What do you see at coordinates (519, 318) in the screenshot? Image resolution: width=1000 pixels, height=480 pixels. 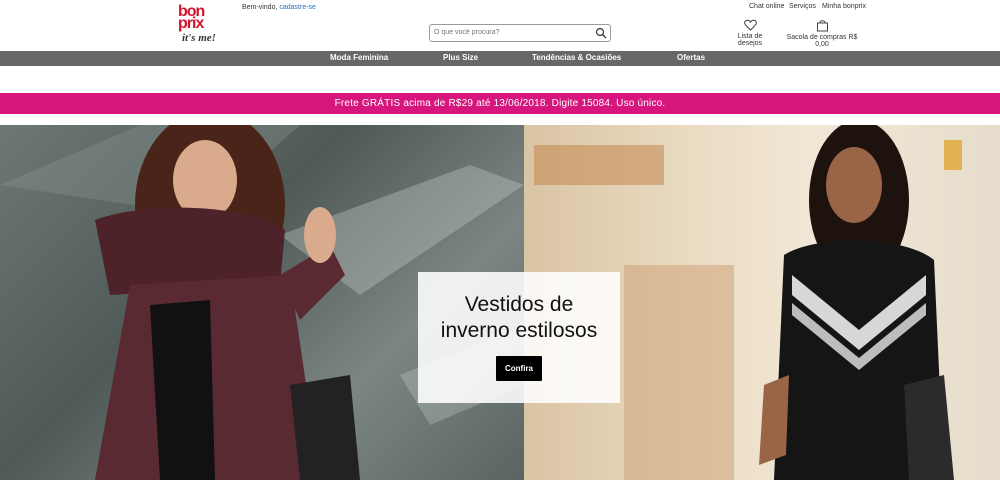 I see `hero-title: Vestidos de inverno estilosos` at bounding box center [519, 318].